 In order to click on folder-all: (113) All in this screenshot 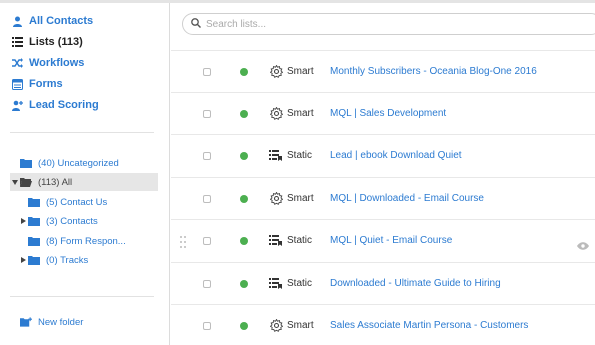, I will do `click(84, 182)`.